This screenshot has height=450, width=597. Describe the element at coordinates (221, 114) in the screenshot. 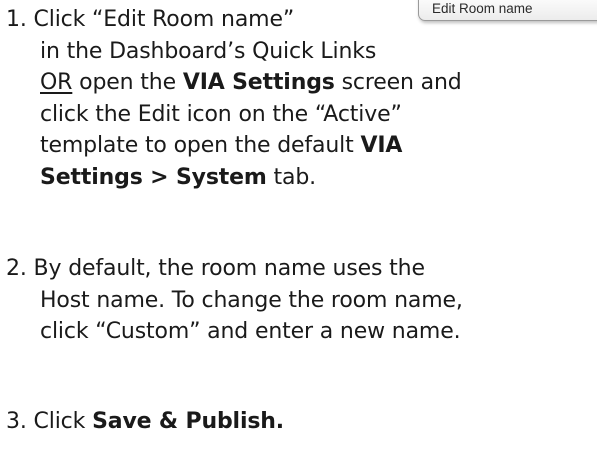

I see `step-1-line-4: click the Edit icon on the “Active”` at that location.